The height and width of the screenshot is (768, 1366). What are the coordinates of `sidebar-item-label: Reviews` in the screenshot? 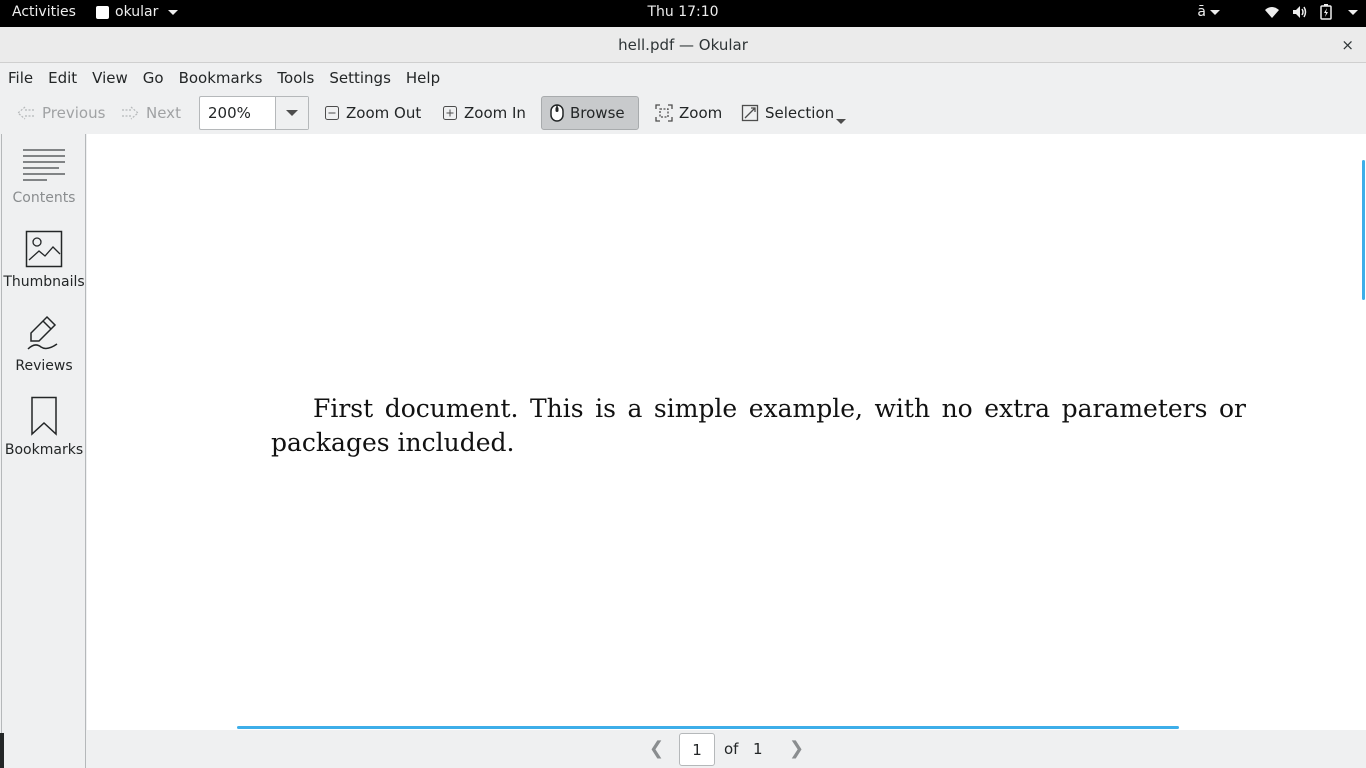 It's located at (44, 366).